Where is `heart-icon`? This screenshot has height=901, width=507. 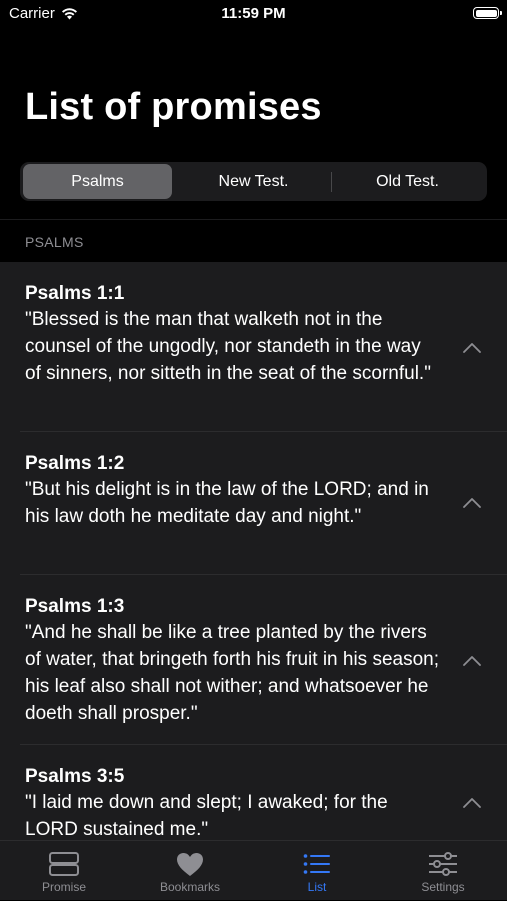 heart-icon is located at coordinates (190, 864).